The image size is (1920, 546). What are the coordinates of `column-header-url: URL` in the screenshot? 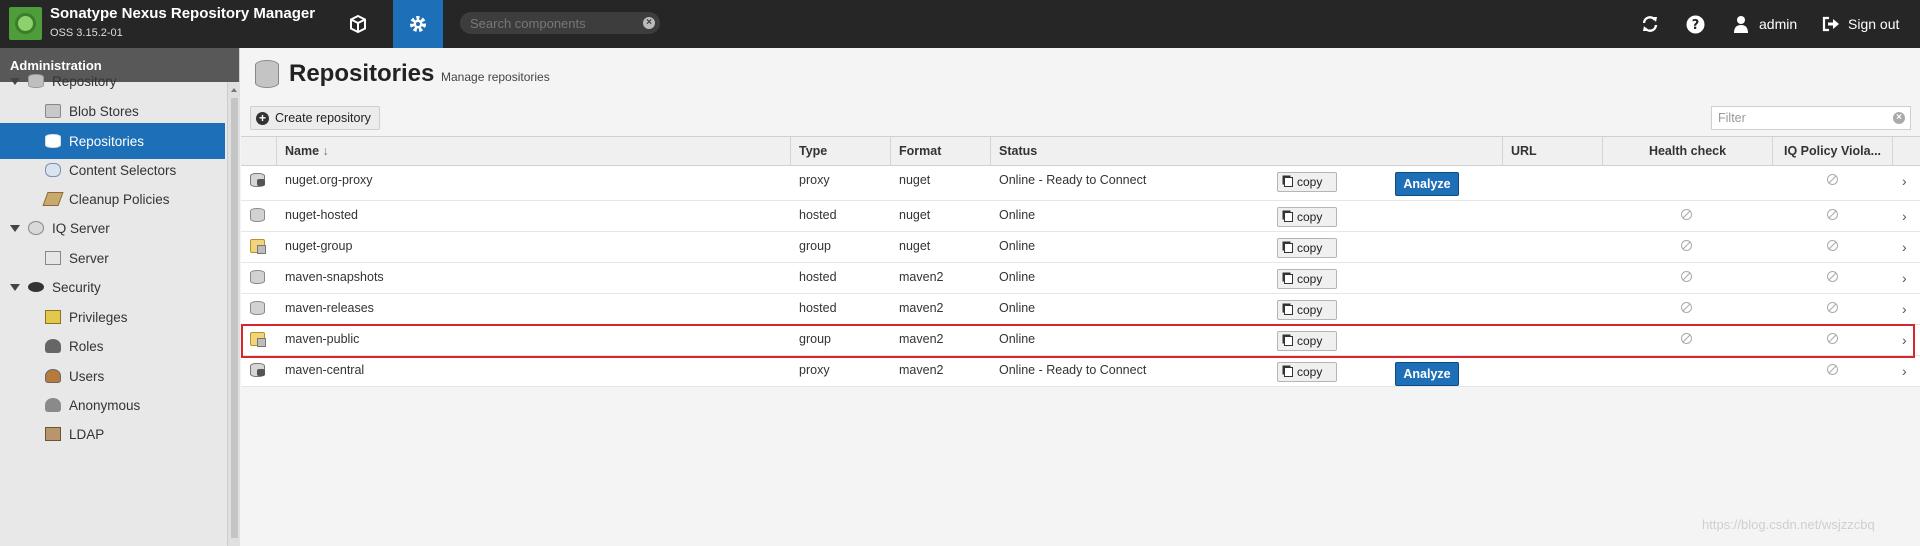 It's located at (1553, 151).